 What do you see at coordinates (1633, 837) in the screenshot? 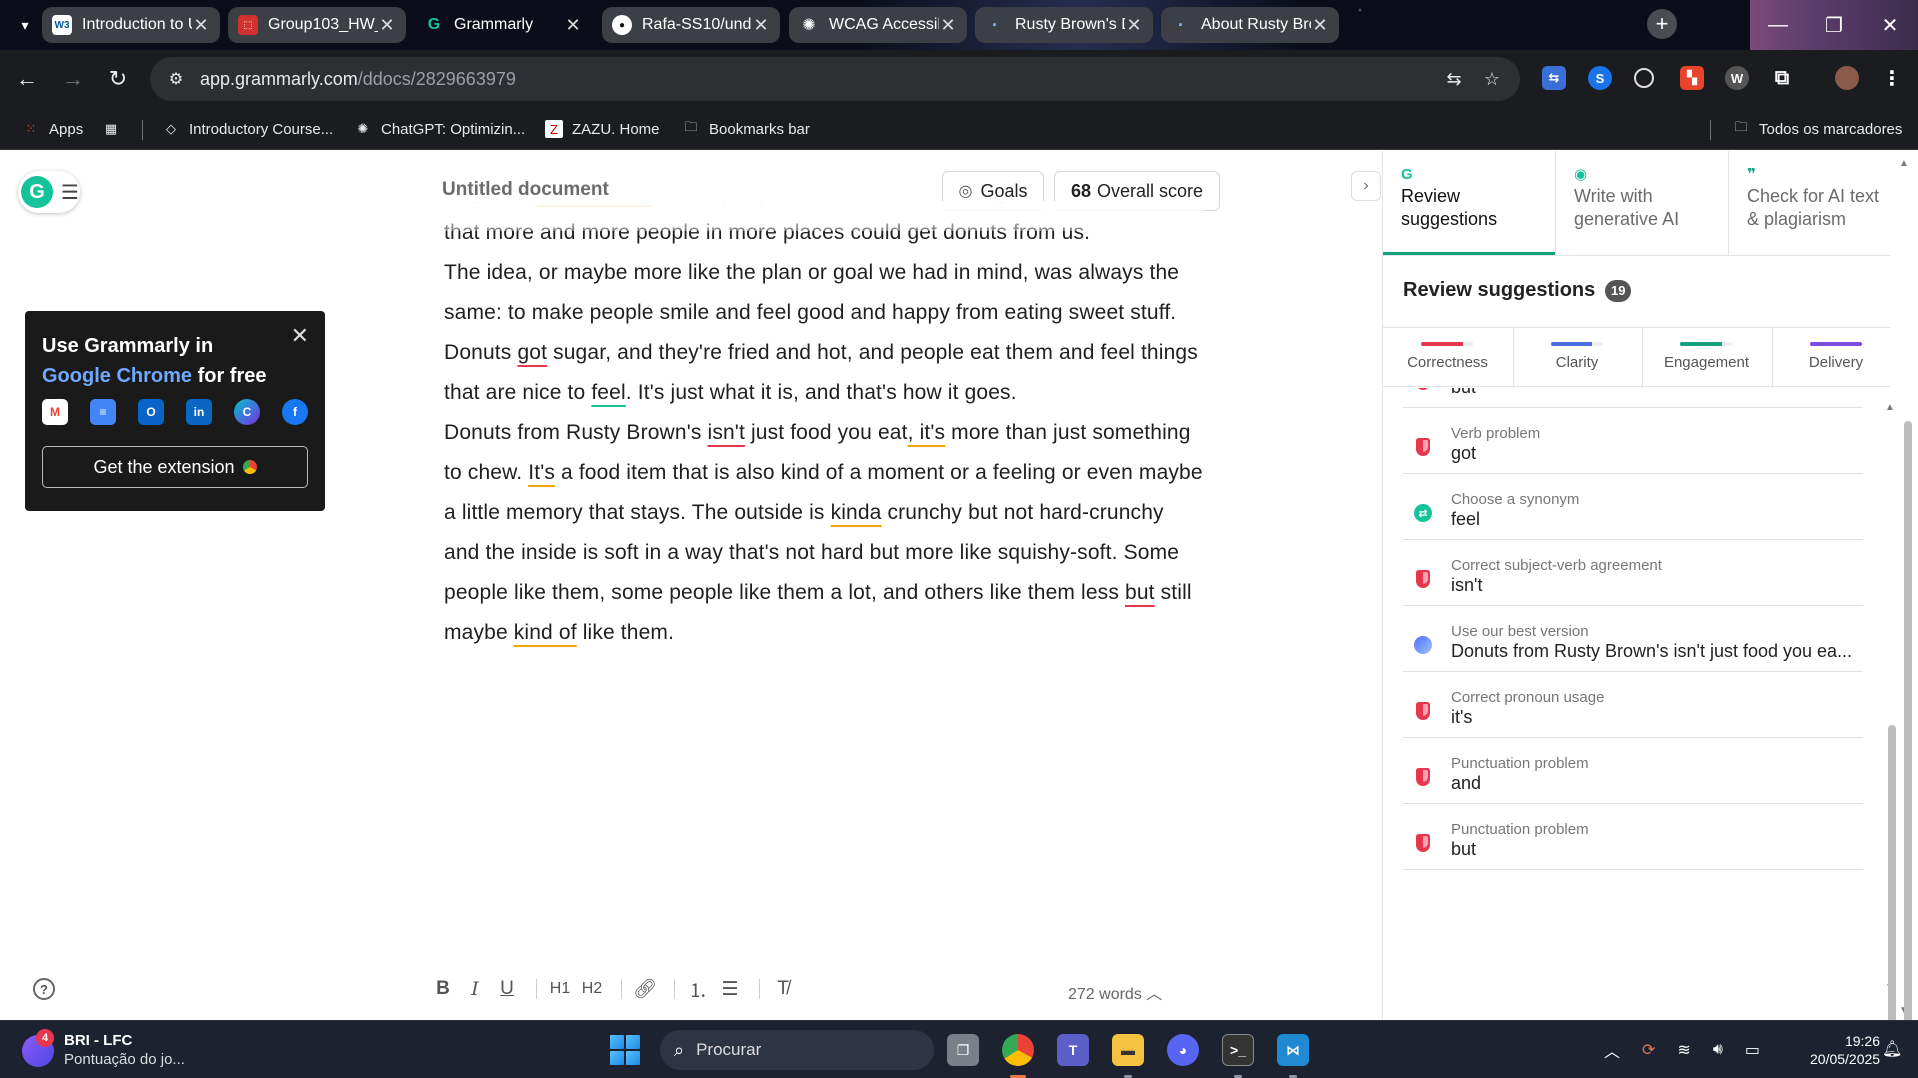
I see `suggestion-card: Punctuation problem but` at bounding box center [1633, 837].